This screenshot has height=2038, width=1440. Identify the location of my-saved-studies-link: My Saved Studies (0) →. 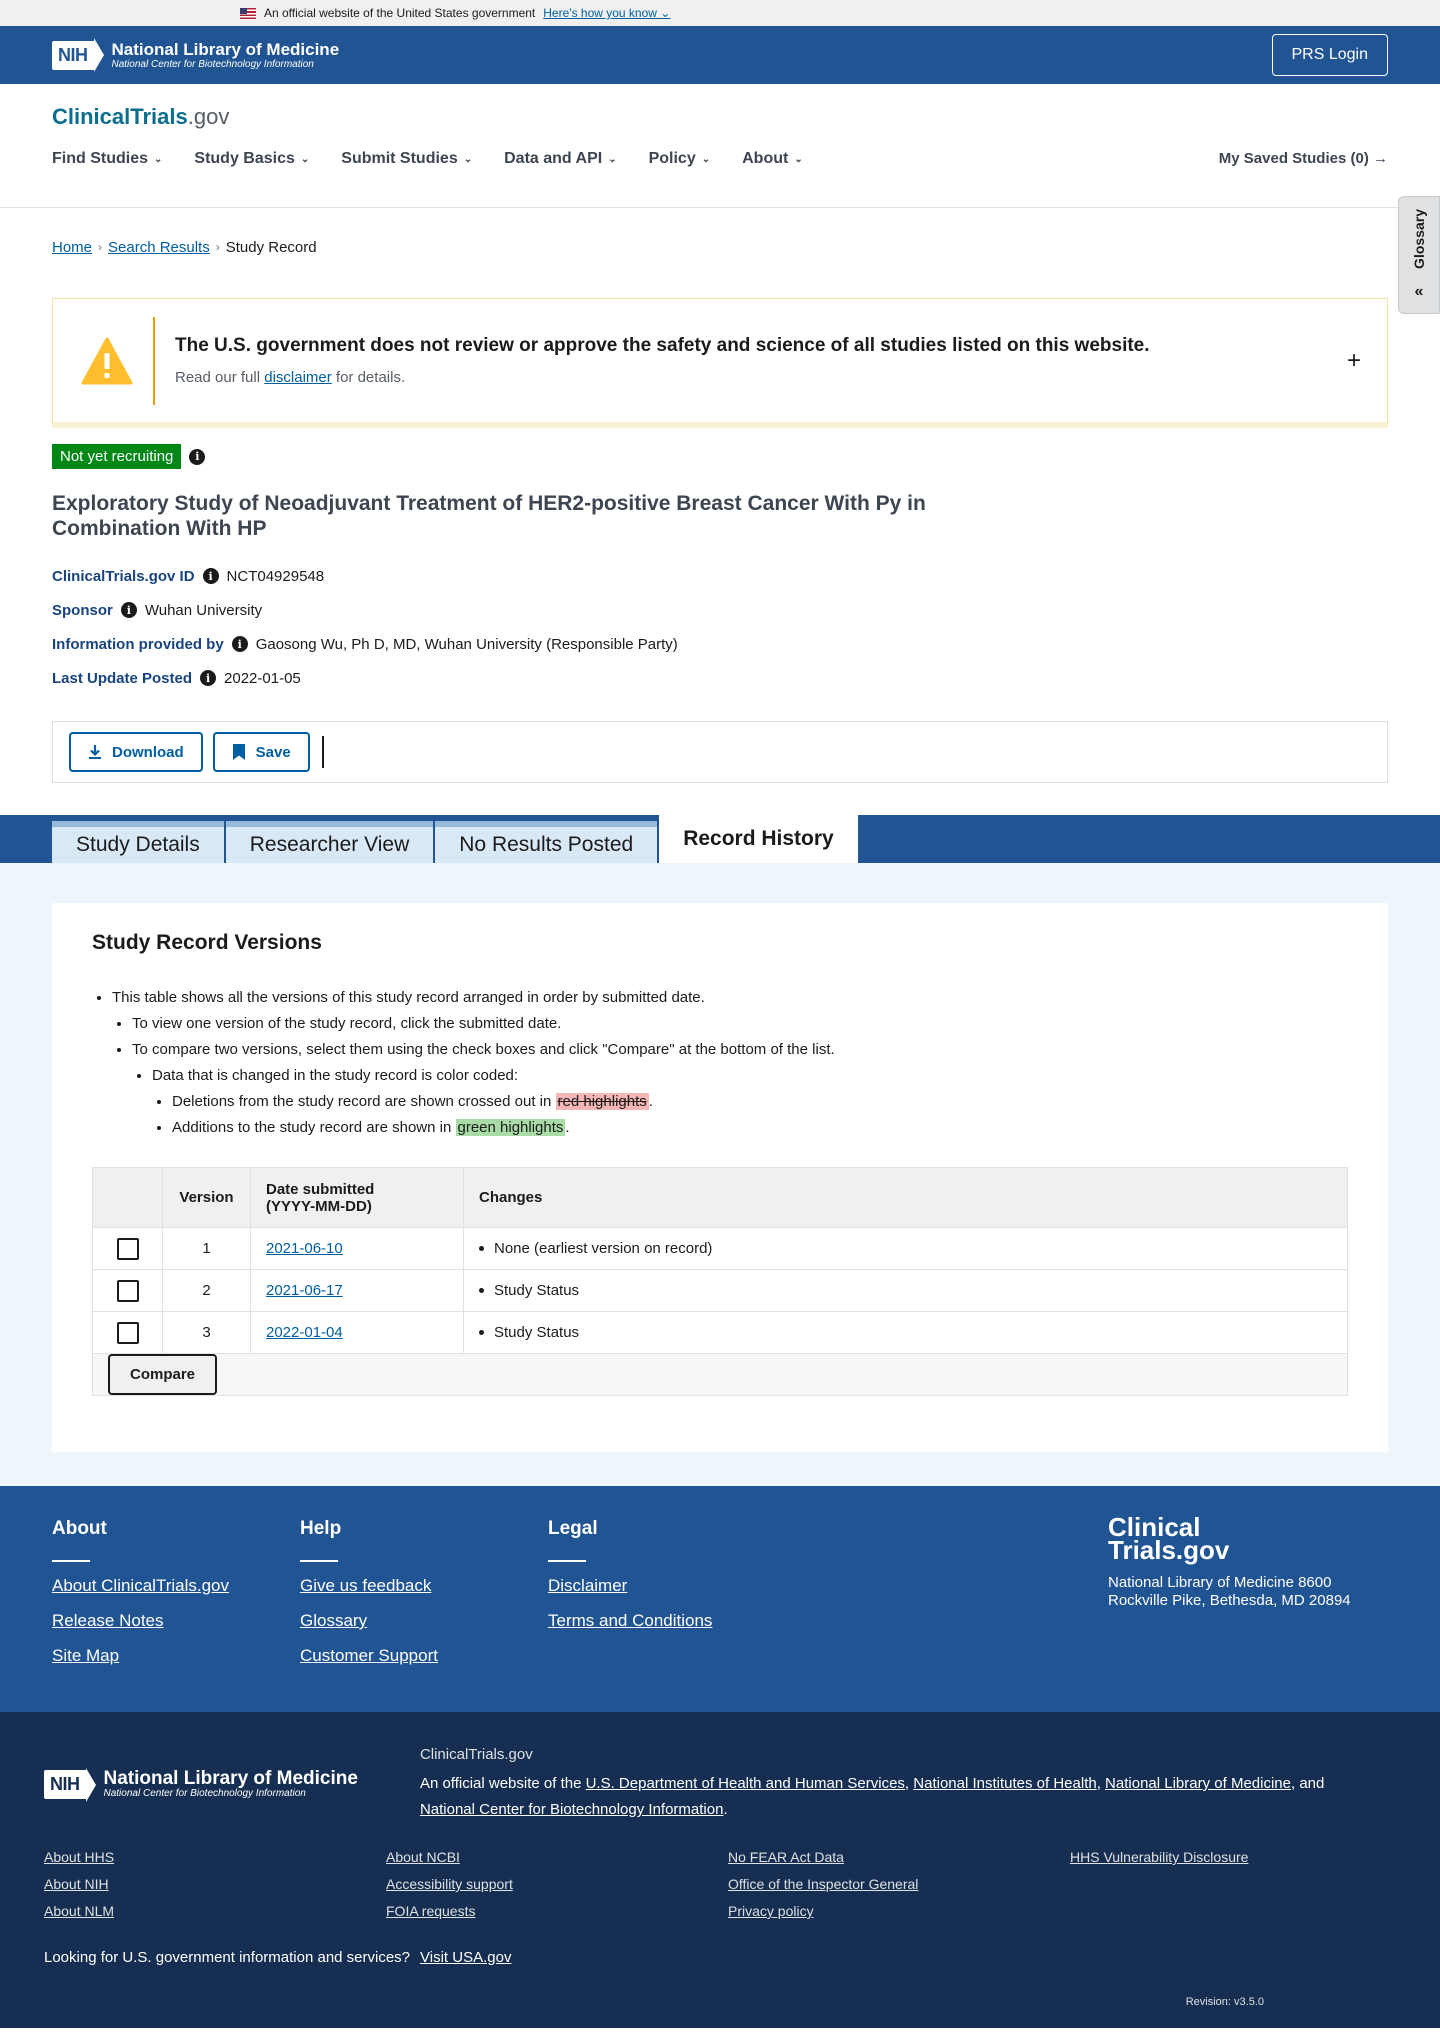
(1303, 159).